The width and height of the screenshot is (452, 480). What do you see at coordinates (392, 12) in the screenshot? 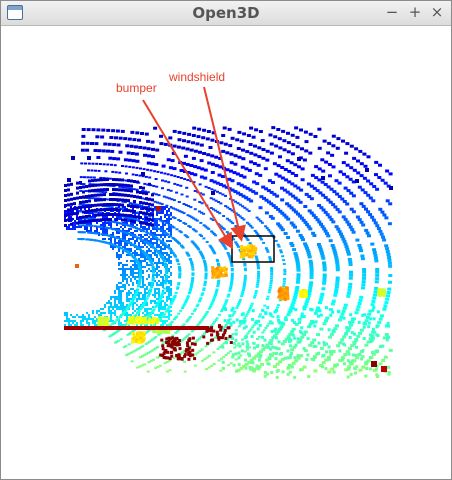
I see `minimize-button: −` at bounding box center [392, 12].